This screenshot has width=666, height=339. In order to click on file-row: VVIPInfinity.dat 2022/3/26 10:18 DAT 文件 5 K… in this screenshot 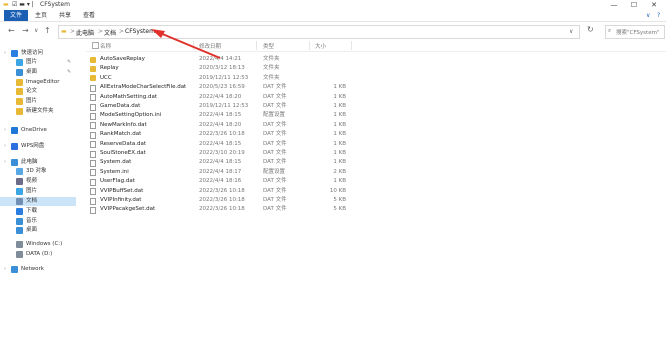, I will do `click(226, 200)`.